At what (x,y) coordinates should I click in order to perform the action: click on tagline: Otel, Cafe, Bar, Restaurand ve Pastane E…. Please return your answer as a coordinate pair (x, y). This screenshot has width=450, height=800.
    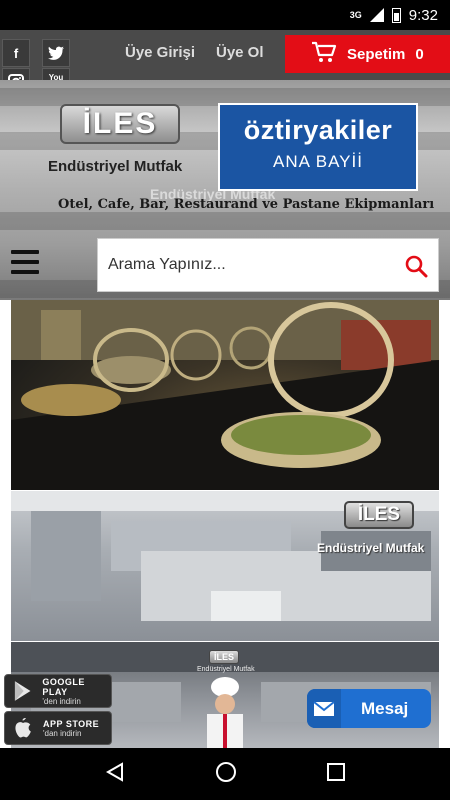
    Looking at the image, I should click on (246, 204).